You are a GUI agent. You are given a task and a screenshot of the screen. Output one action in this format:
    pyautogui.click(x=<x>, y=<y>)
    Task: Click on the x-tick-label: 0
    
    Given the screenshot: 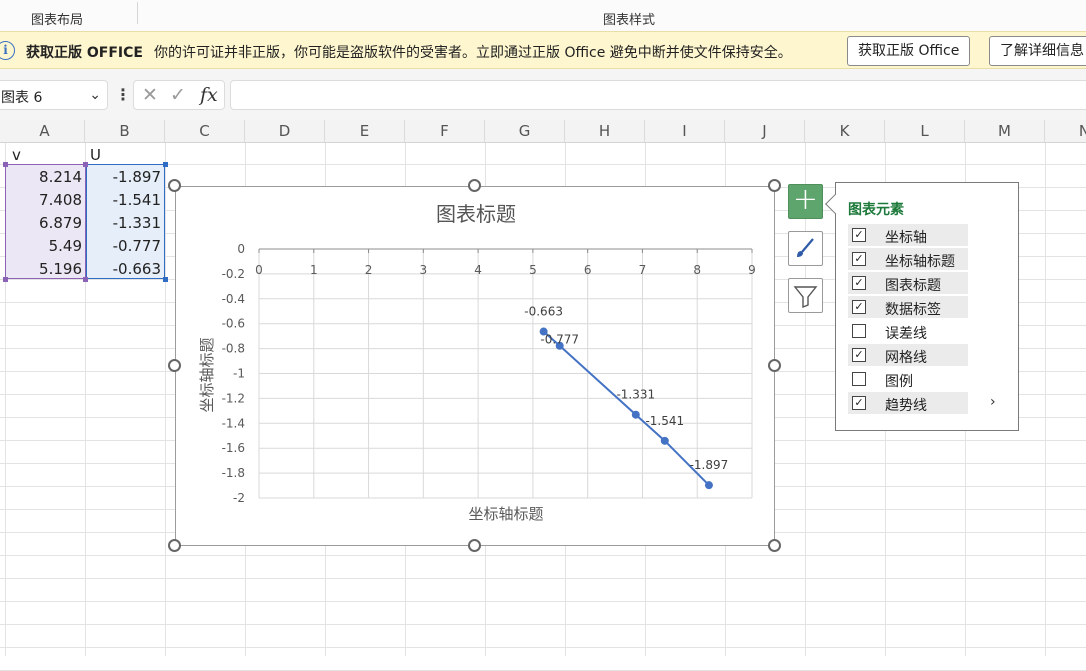 What is the action you would take?
    pyautogui.click(x=259, y=270)
    